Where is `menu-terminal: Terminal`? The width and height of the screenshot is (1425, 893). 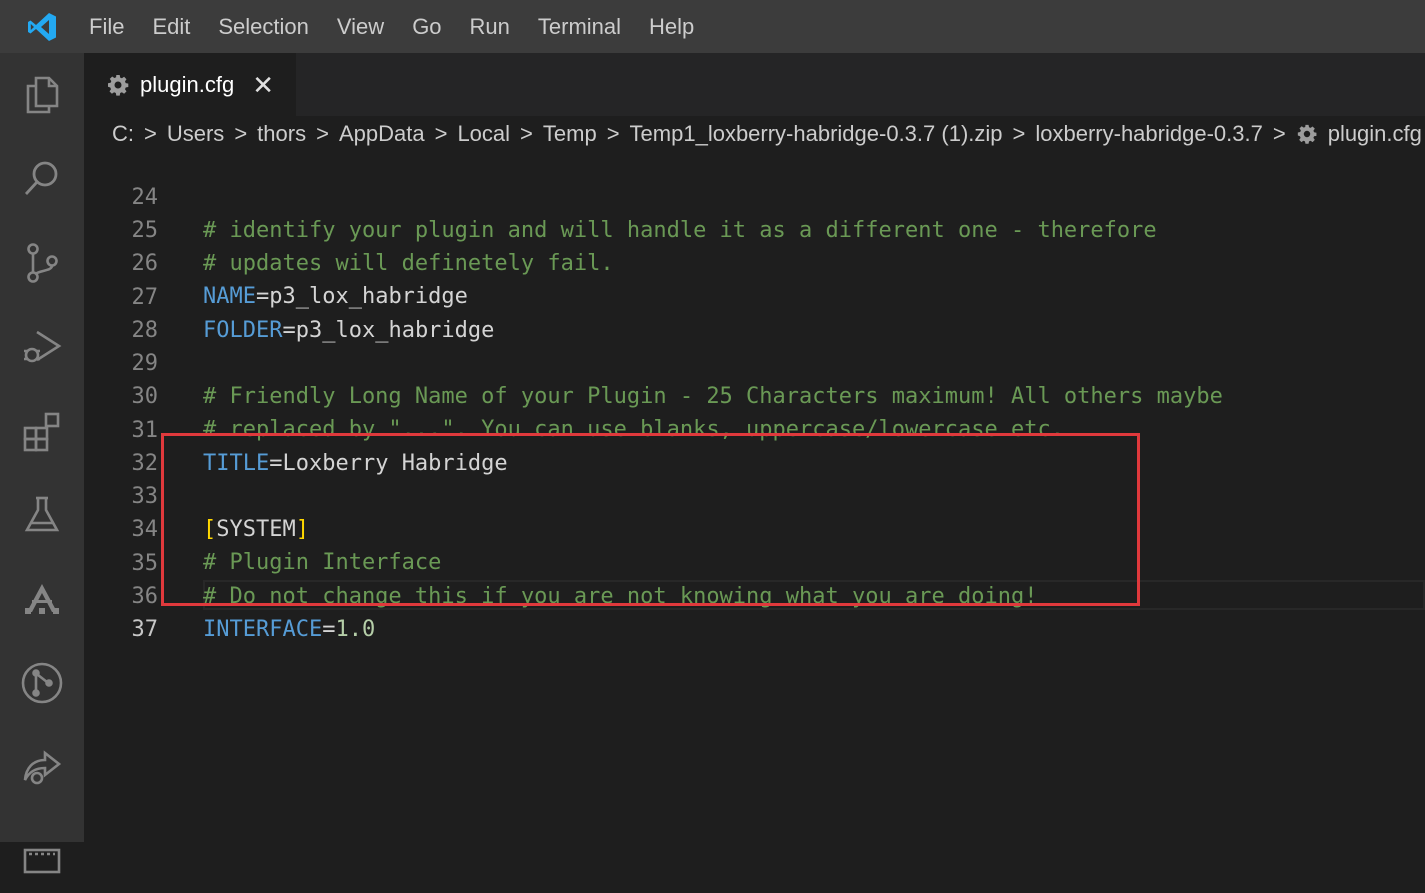
menu-terminal: Terminal is located at coordinates (579, 26).